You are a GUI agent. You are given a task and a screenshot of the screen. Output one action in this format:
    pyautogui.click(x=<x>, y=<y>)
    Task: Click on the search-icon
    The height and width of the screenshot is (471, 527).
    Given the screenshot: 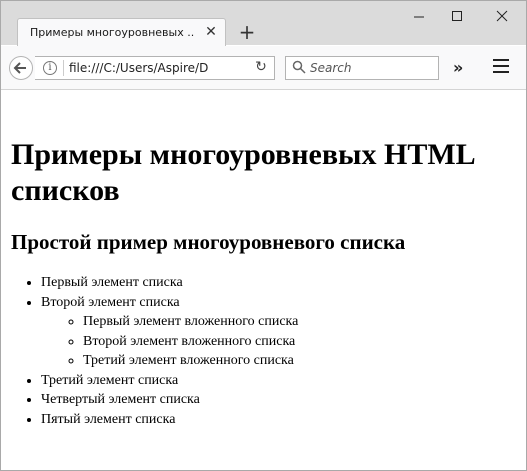 What is the action you would take?
    pyautogui.click(x=299, y=67)
    